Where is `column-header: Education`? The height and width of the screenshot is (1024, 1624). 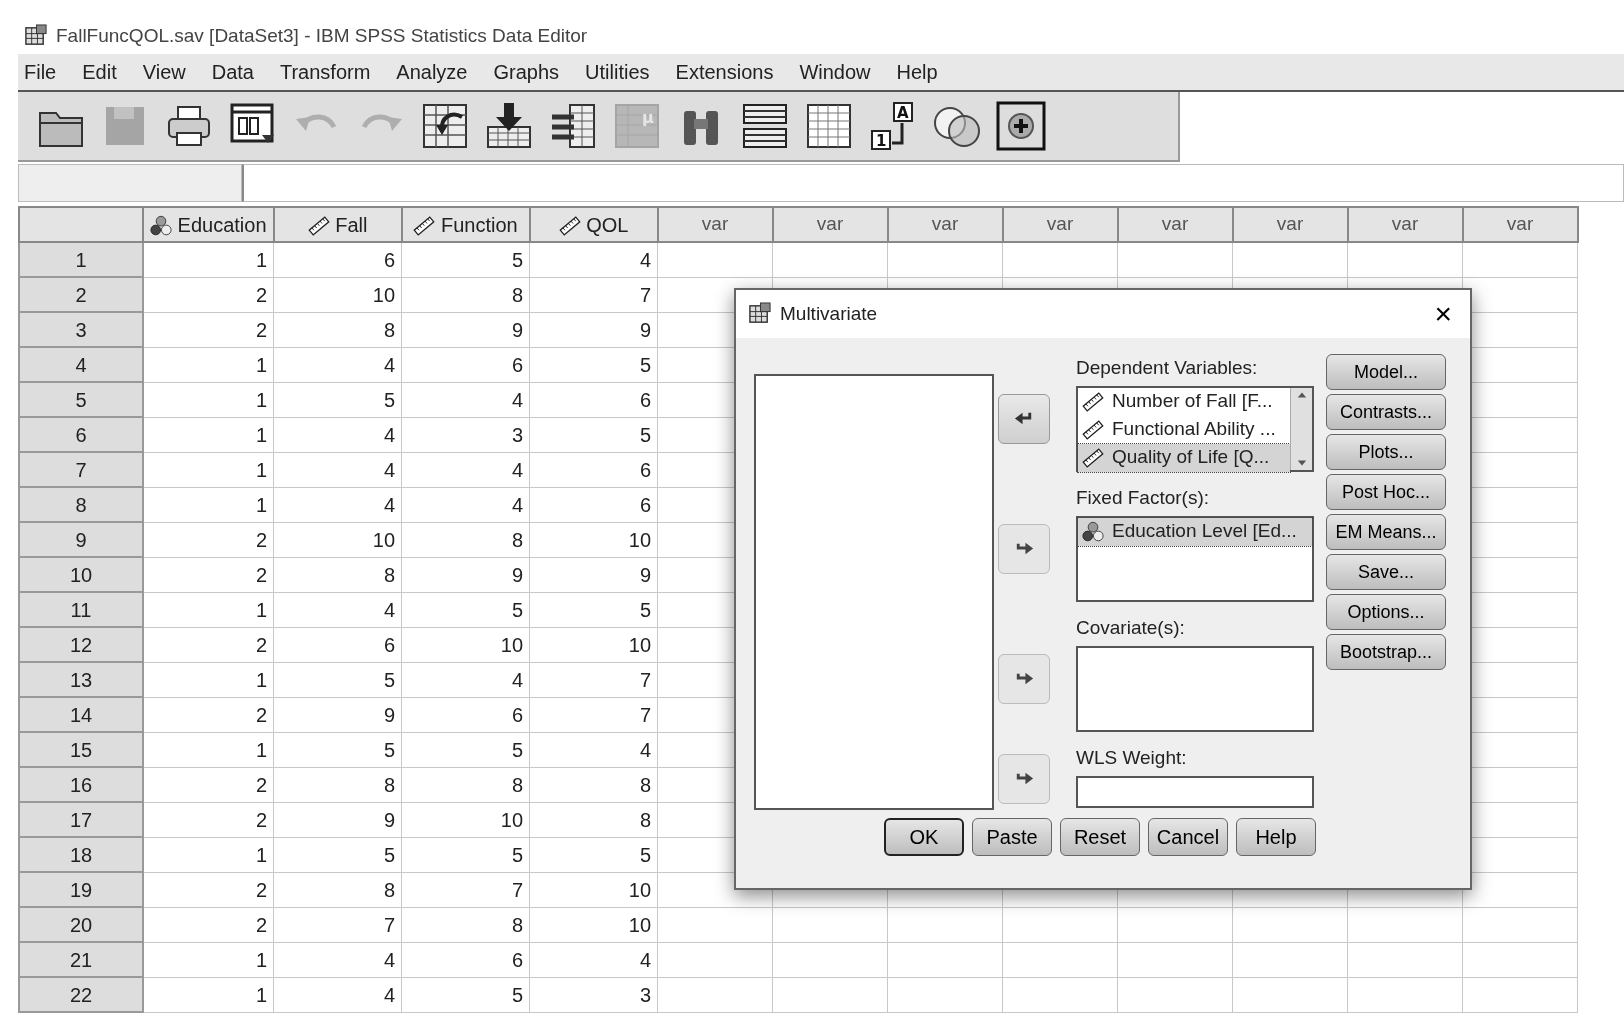 column-header: Education is located at coordinates (208, 224).